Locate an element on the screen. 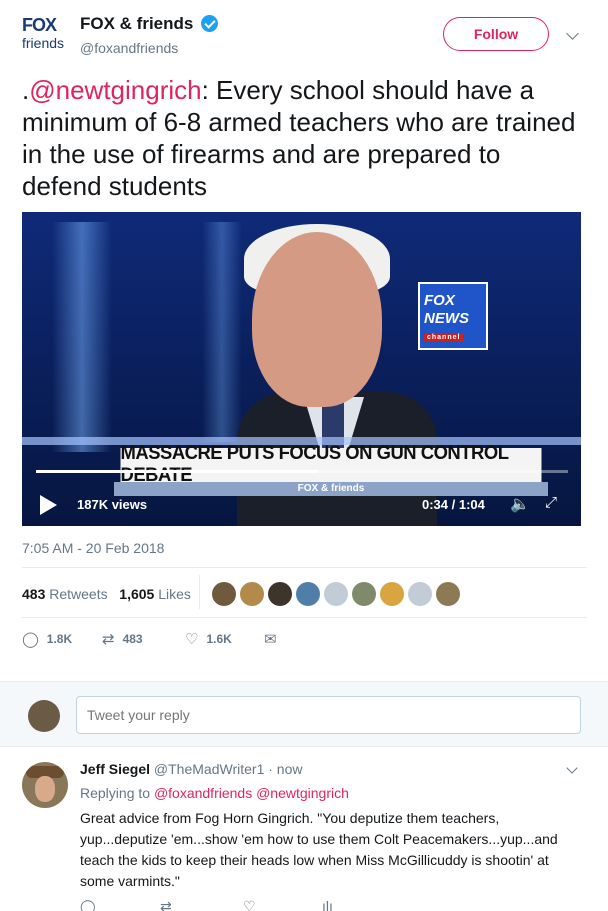 This screenshot has width=608, height=911. replying-to: Replying to @foxandfriends @newtgingrich is located at coordinates (214, 793).